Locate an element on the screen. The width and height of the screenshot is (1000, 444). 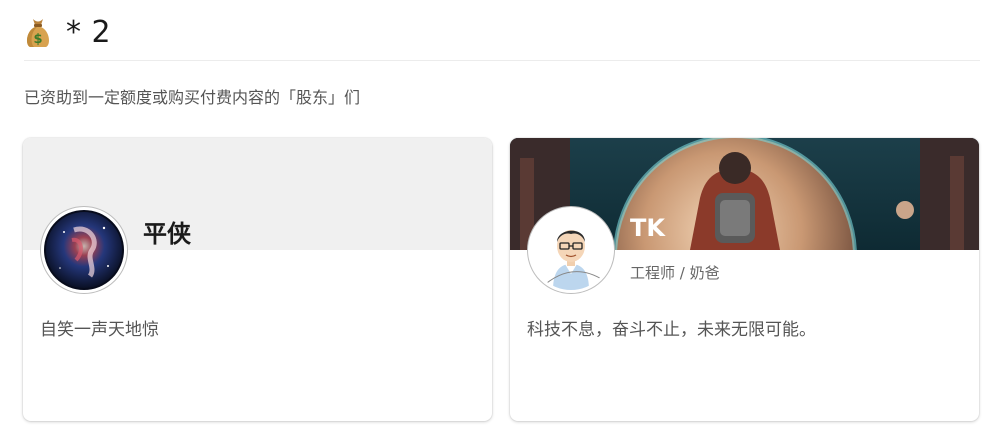
shareholder-name: TK is located at coordinates (647, 228).